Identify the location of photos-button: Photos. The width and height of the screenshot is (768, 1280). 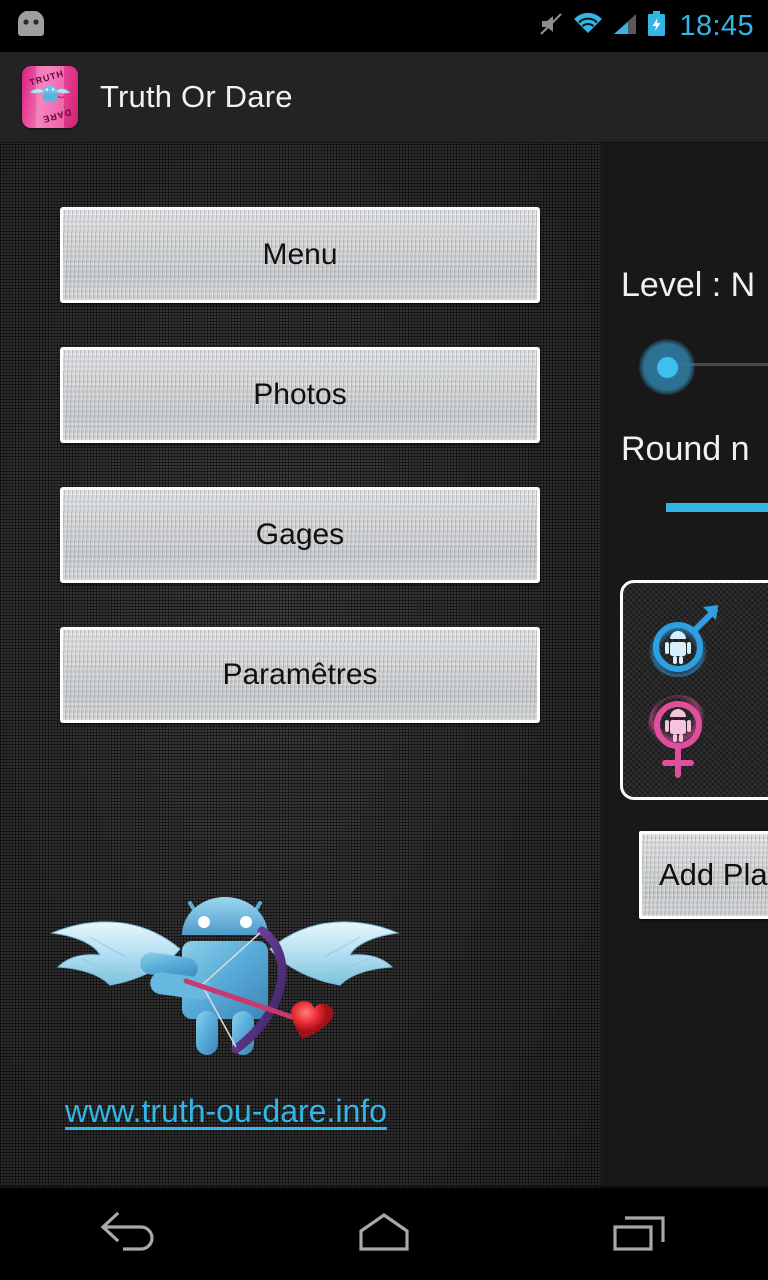
(300, 395).